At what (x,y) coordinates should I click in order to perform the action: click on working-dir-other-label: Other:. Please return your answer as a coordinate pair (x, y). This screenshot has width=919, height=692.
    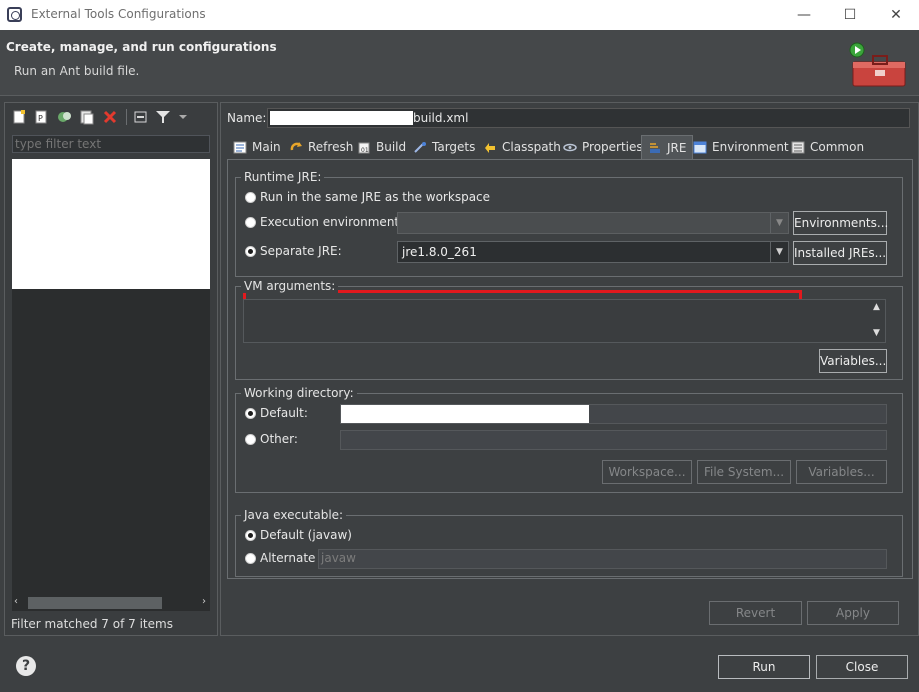
    Looking at the image, I should click on (279, 439).